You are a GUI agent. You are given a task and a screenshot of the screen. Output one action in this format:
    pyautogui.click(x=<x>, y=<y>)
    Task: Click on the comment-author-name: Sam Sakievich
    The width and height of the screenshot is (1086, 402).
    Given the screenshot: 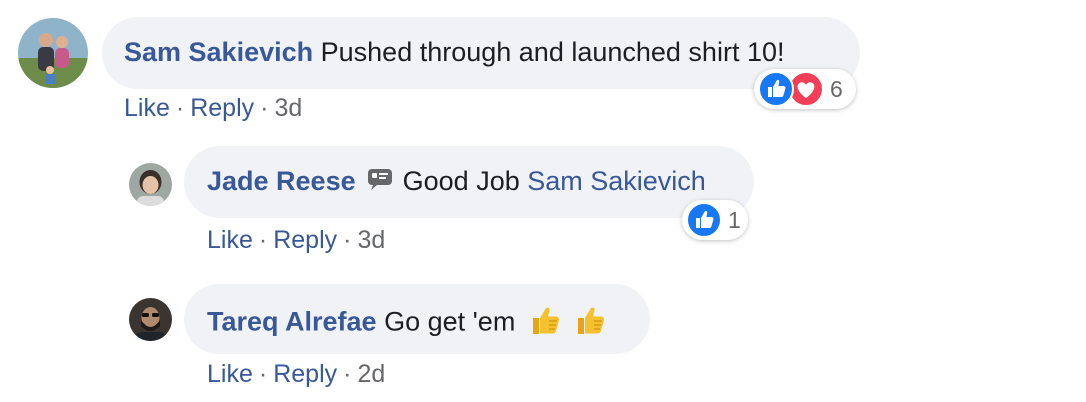 What is the action you would take?
    pyautogui.click(x=218, y=52)
    